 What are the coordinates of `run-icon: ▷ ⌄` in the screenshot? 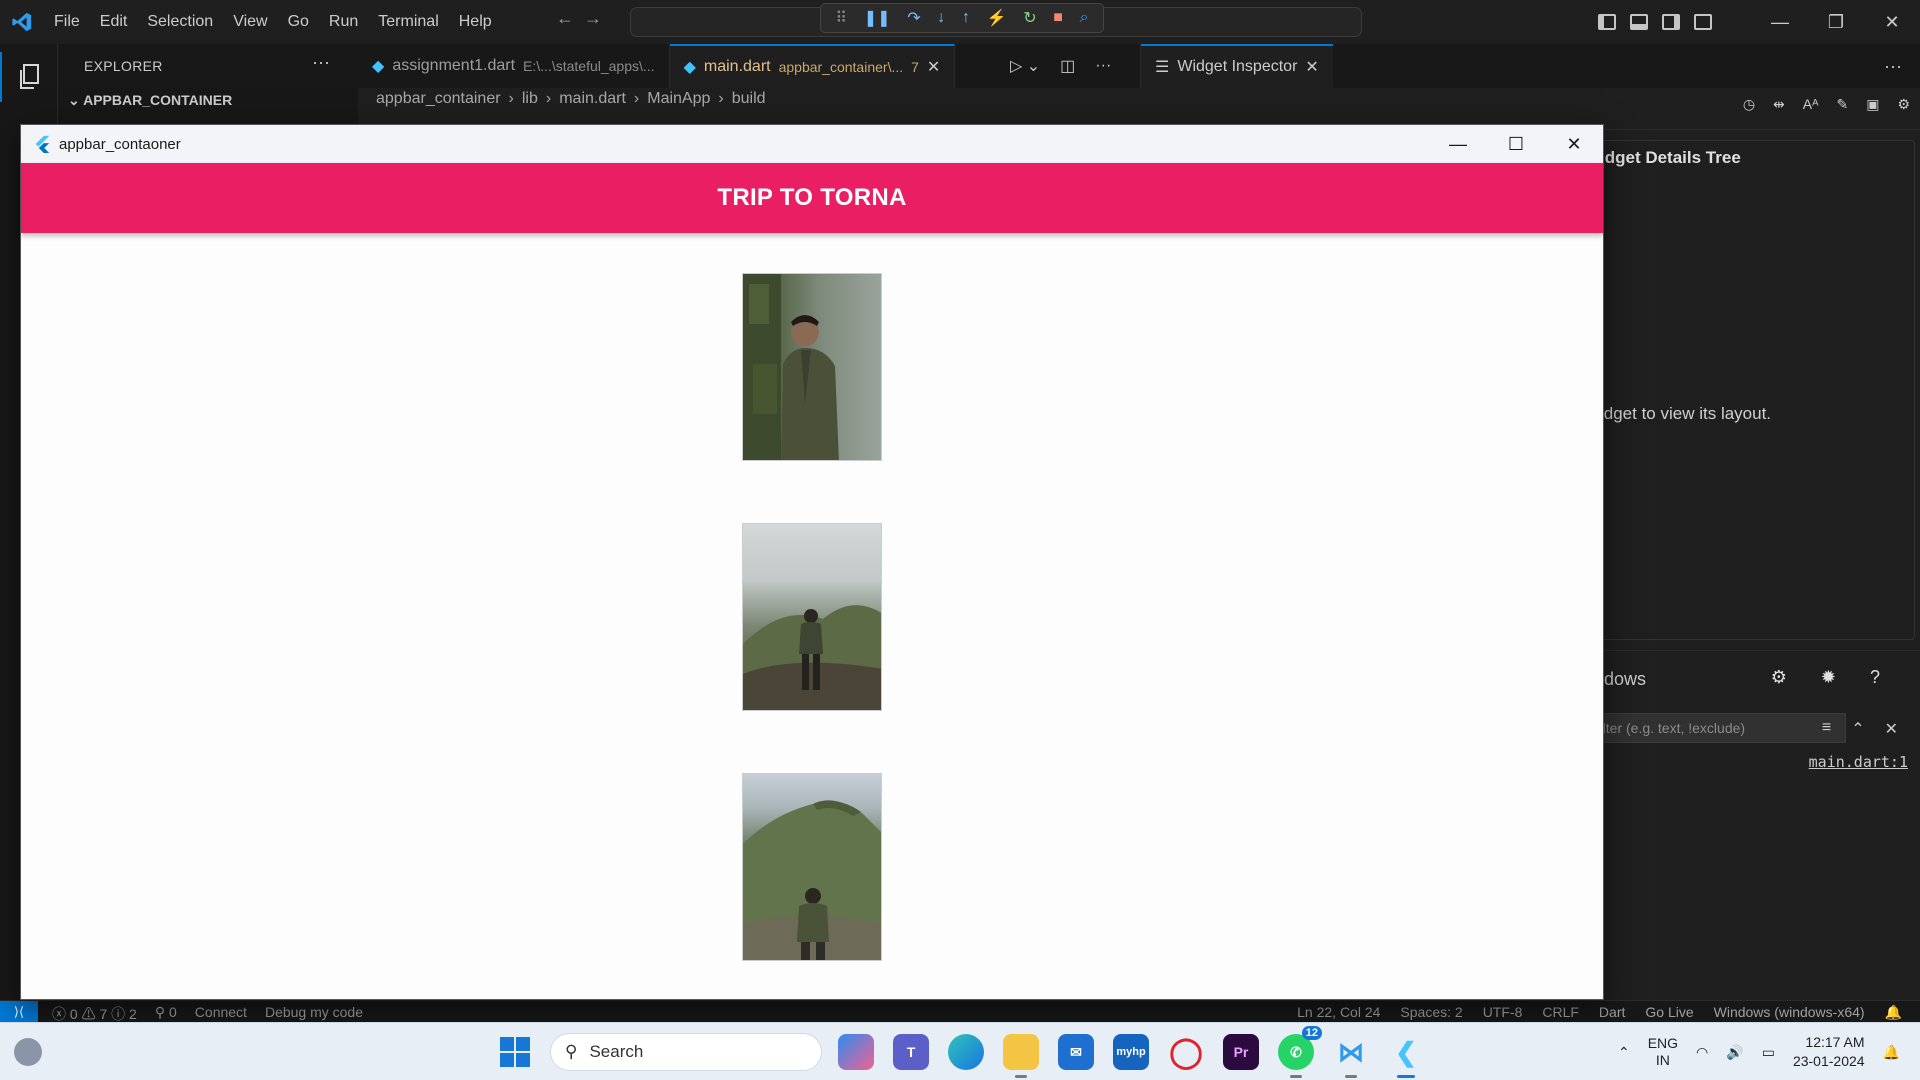 It's located at (1025, 66).